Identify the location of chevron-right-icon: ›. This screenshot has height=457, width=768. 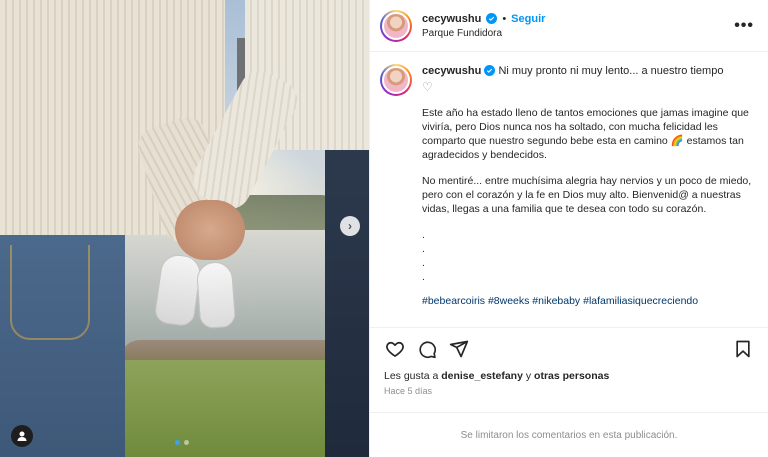
(350, 226).